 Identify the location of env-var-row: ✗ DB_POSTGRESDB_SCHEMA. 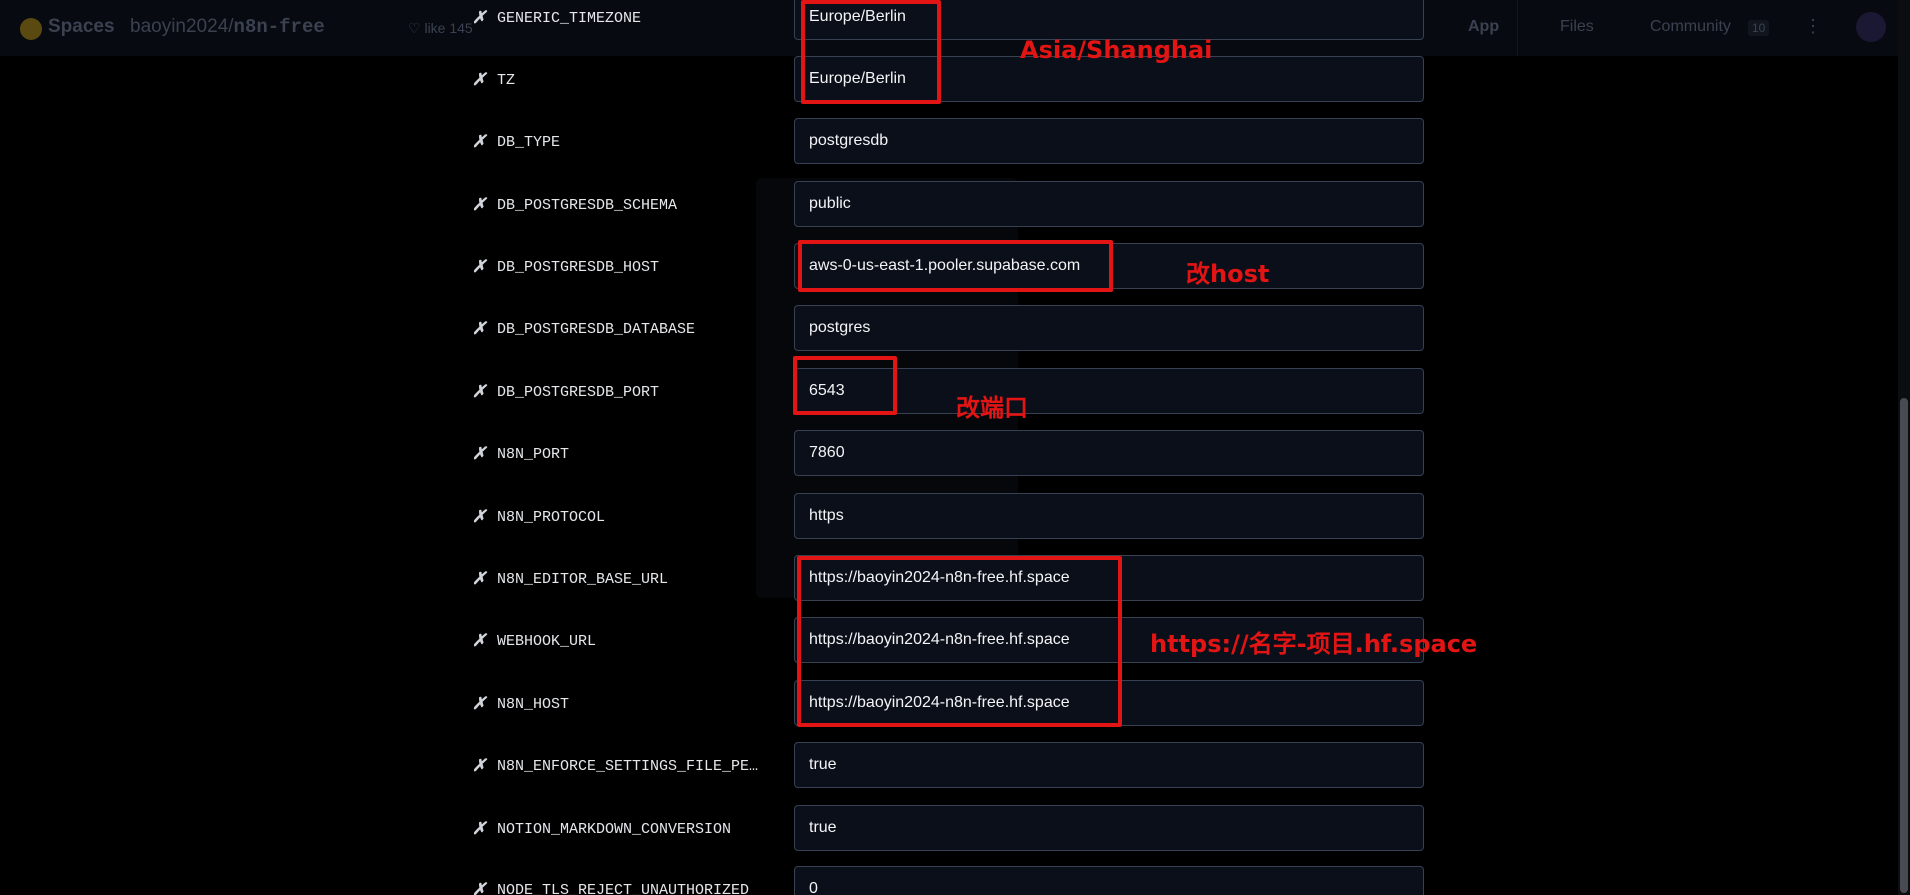
(955, 206).